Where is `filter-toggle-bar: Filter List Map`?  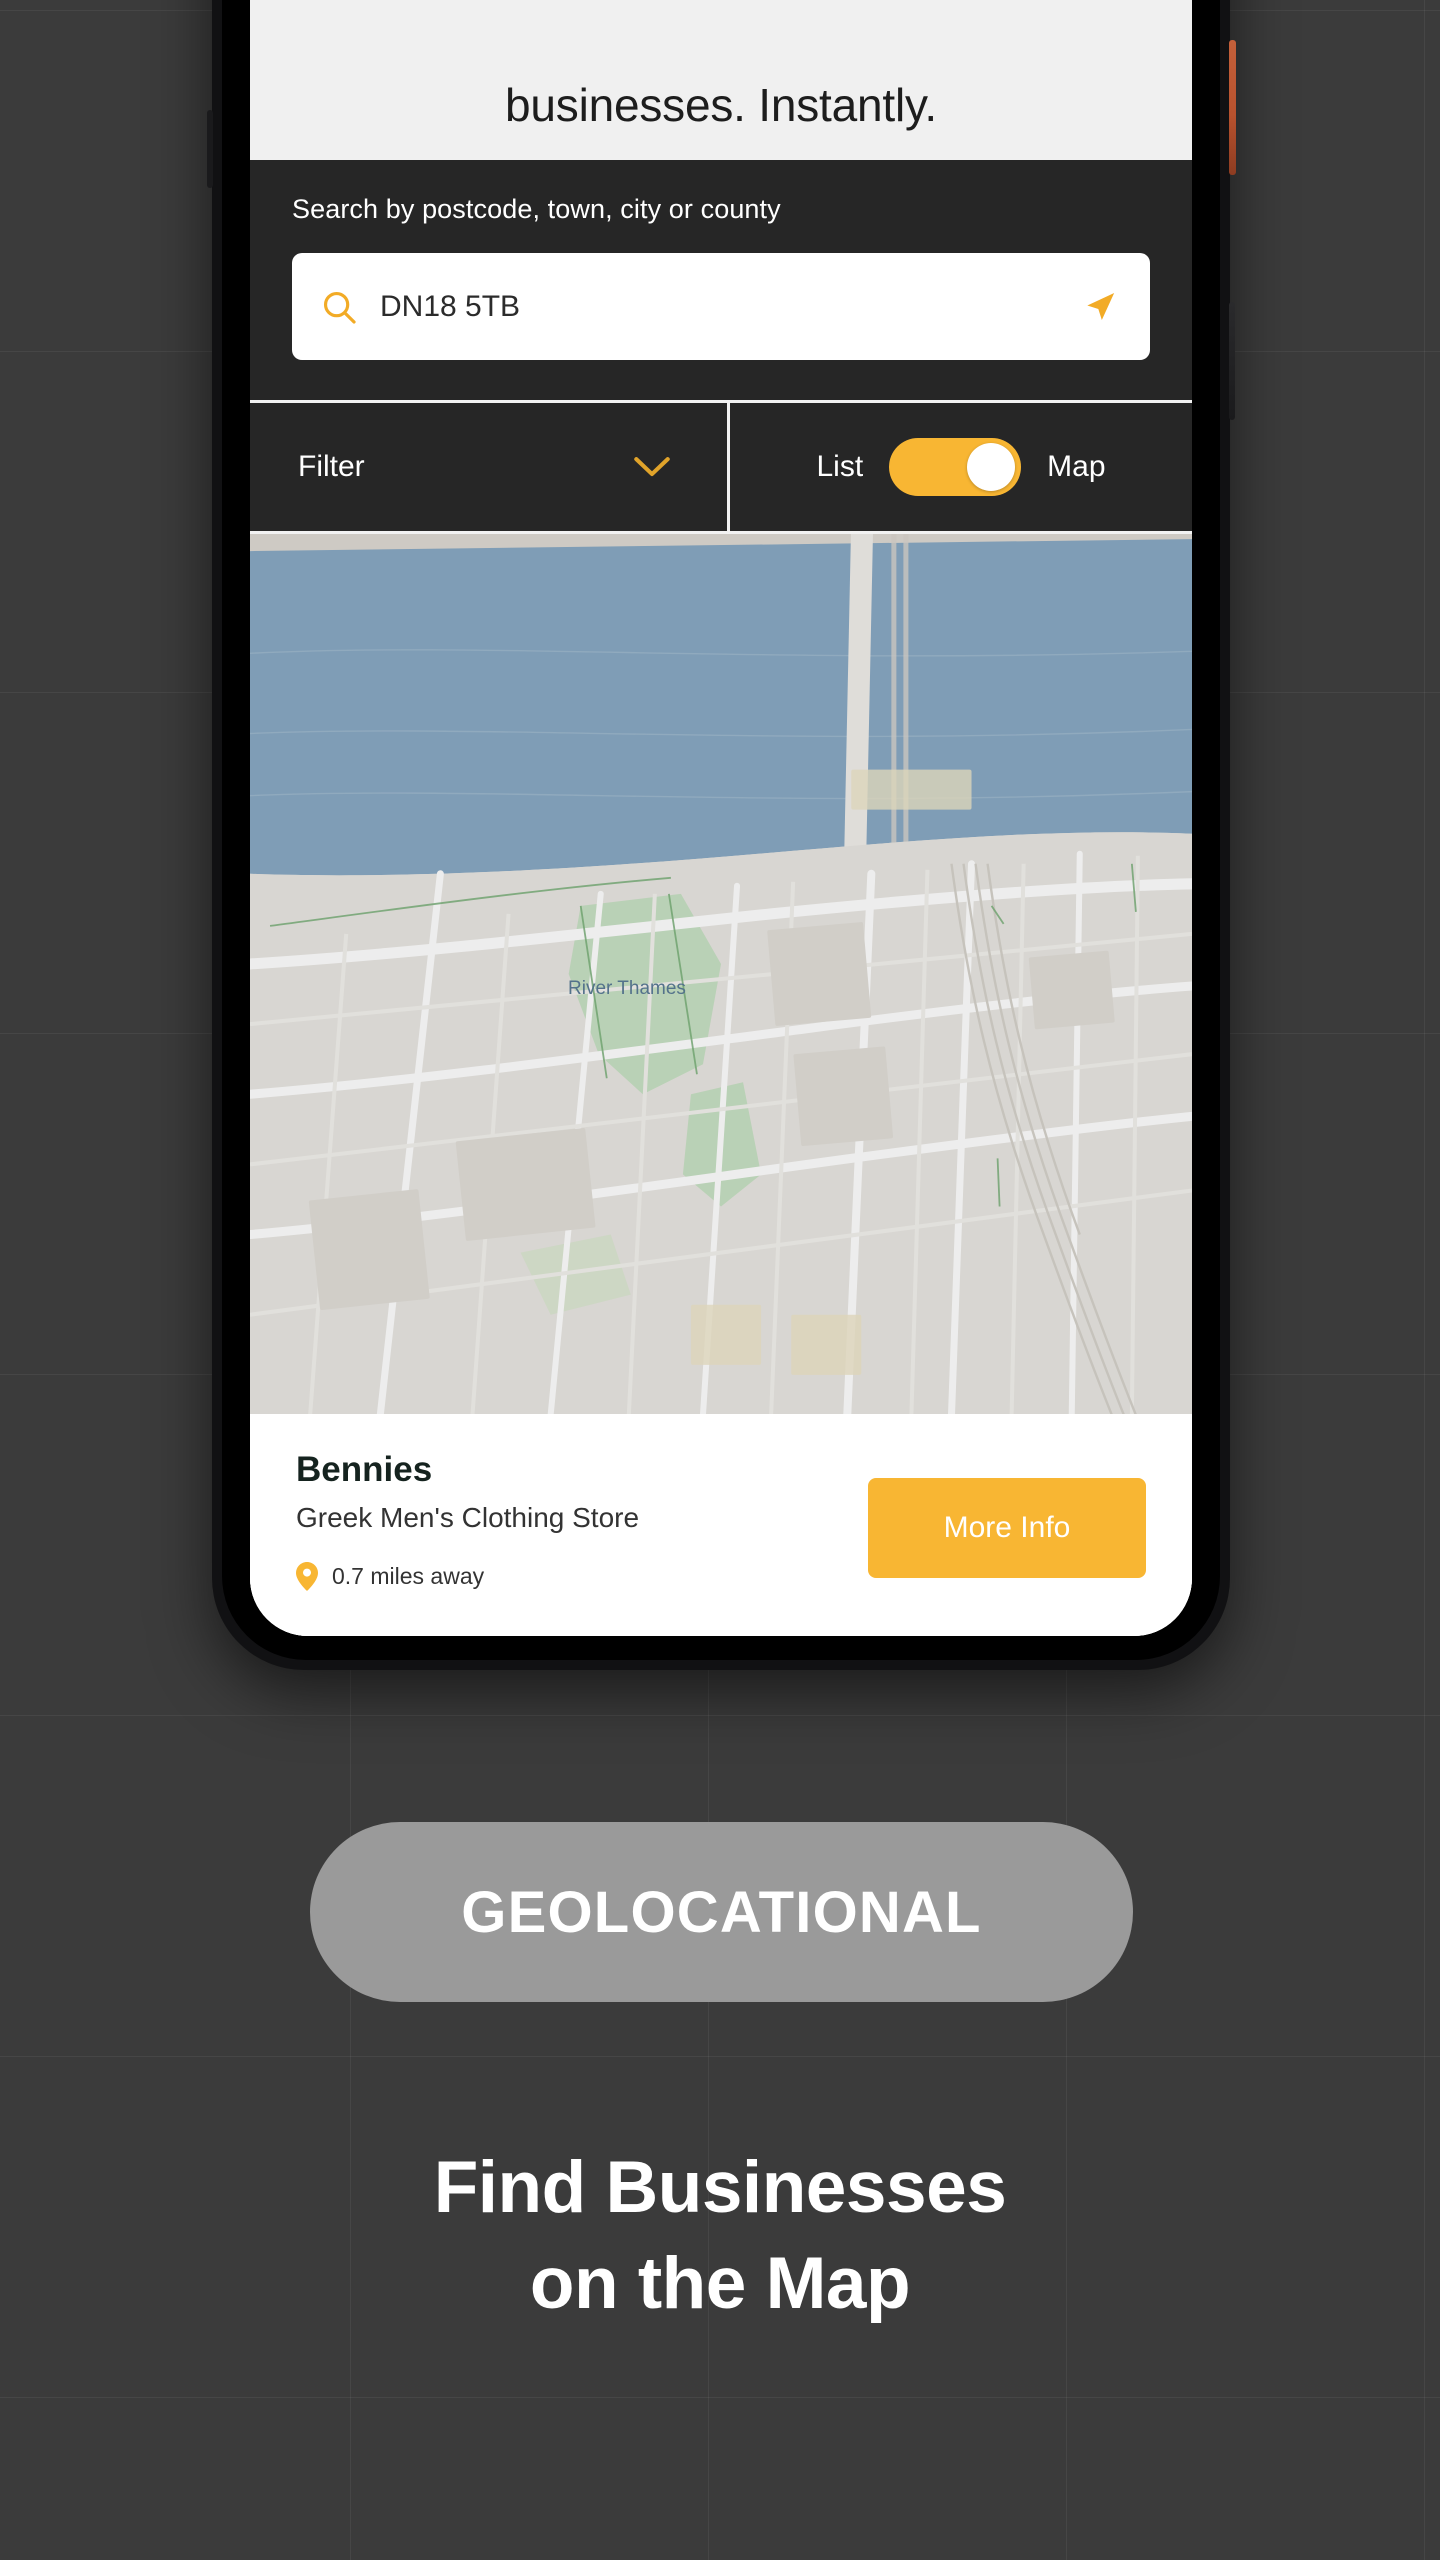
filter-toggle-bar: Filter List Map is located at coordinates (721, 467).